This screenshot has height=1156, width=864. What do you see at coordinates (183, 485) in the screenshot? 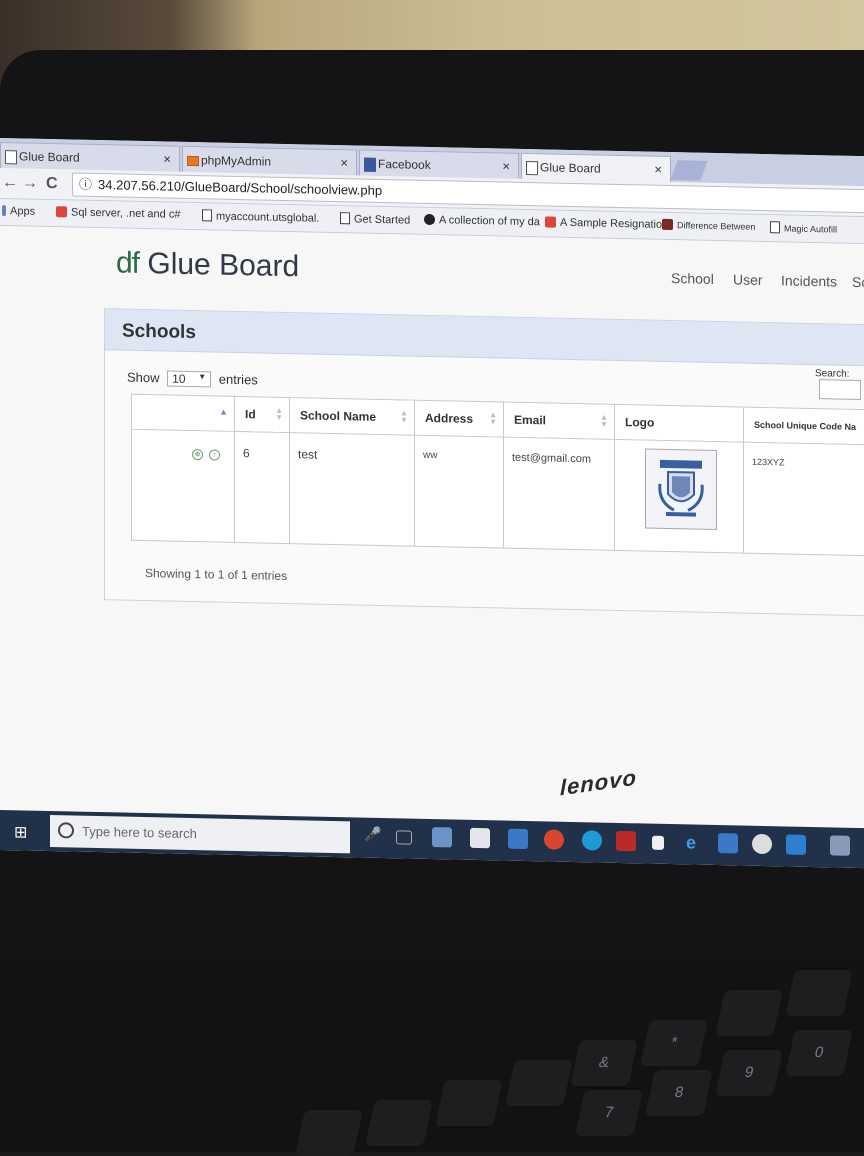
I see `row-controls: ⊕↑` at bounding box center [183, 485].